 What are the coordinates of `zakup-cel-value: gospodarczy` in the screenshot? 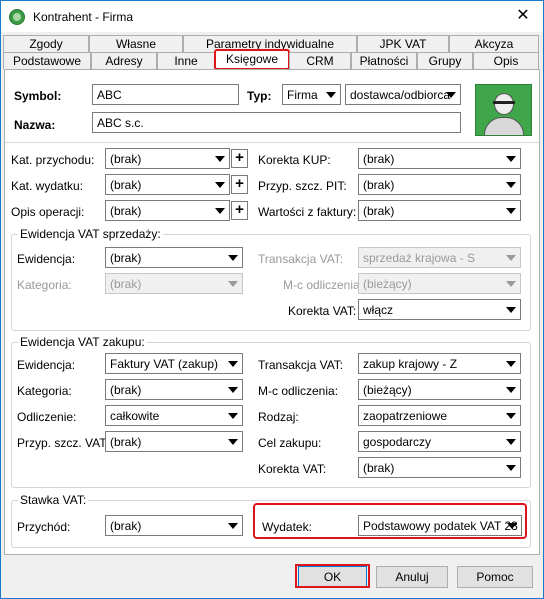 It's located at (397, 442).